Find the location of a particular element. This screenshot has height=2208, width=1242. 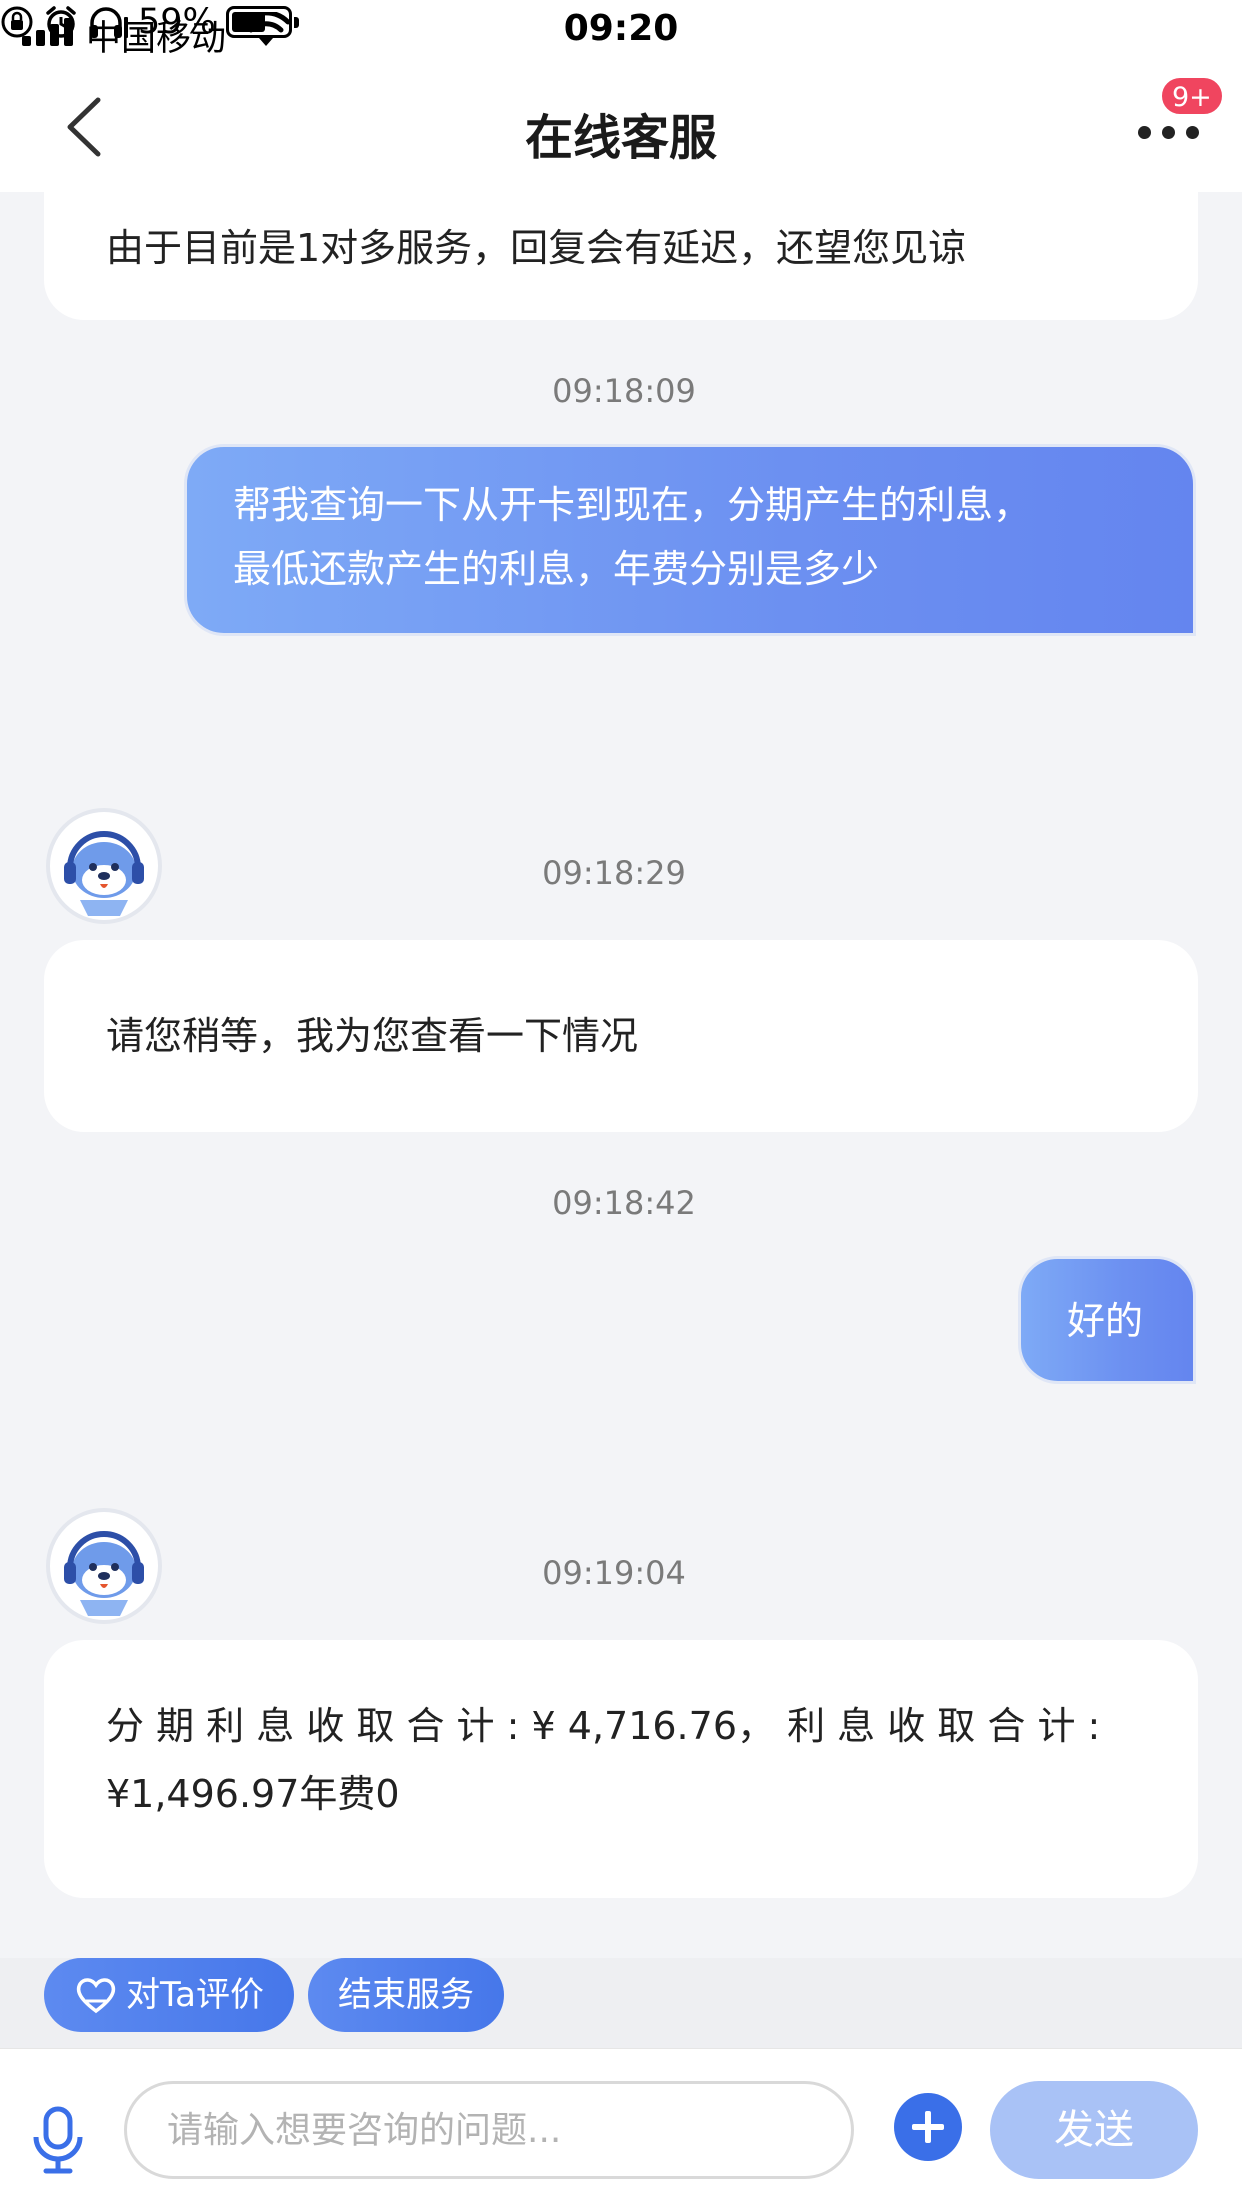

quick-actions-bar: 对Ta评价 结束服务 is located at coordinates (621, 2003).